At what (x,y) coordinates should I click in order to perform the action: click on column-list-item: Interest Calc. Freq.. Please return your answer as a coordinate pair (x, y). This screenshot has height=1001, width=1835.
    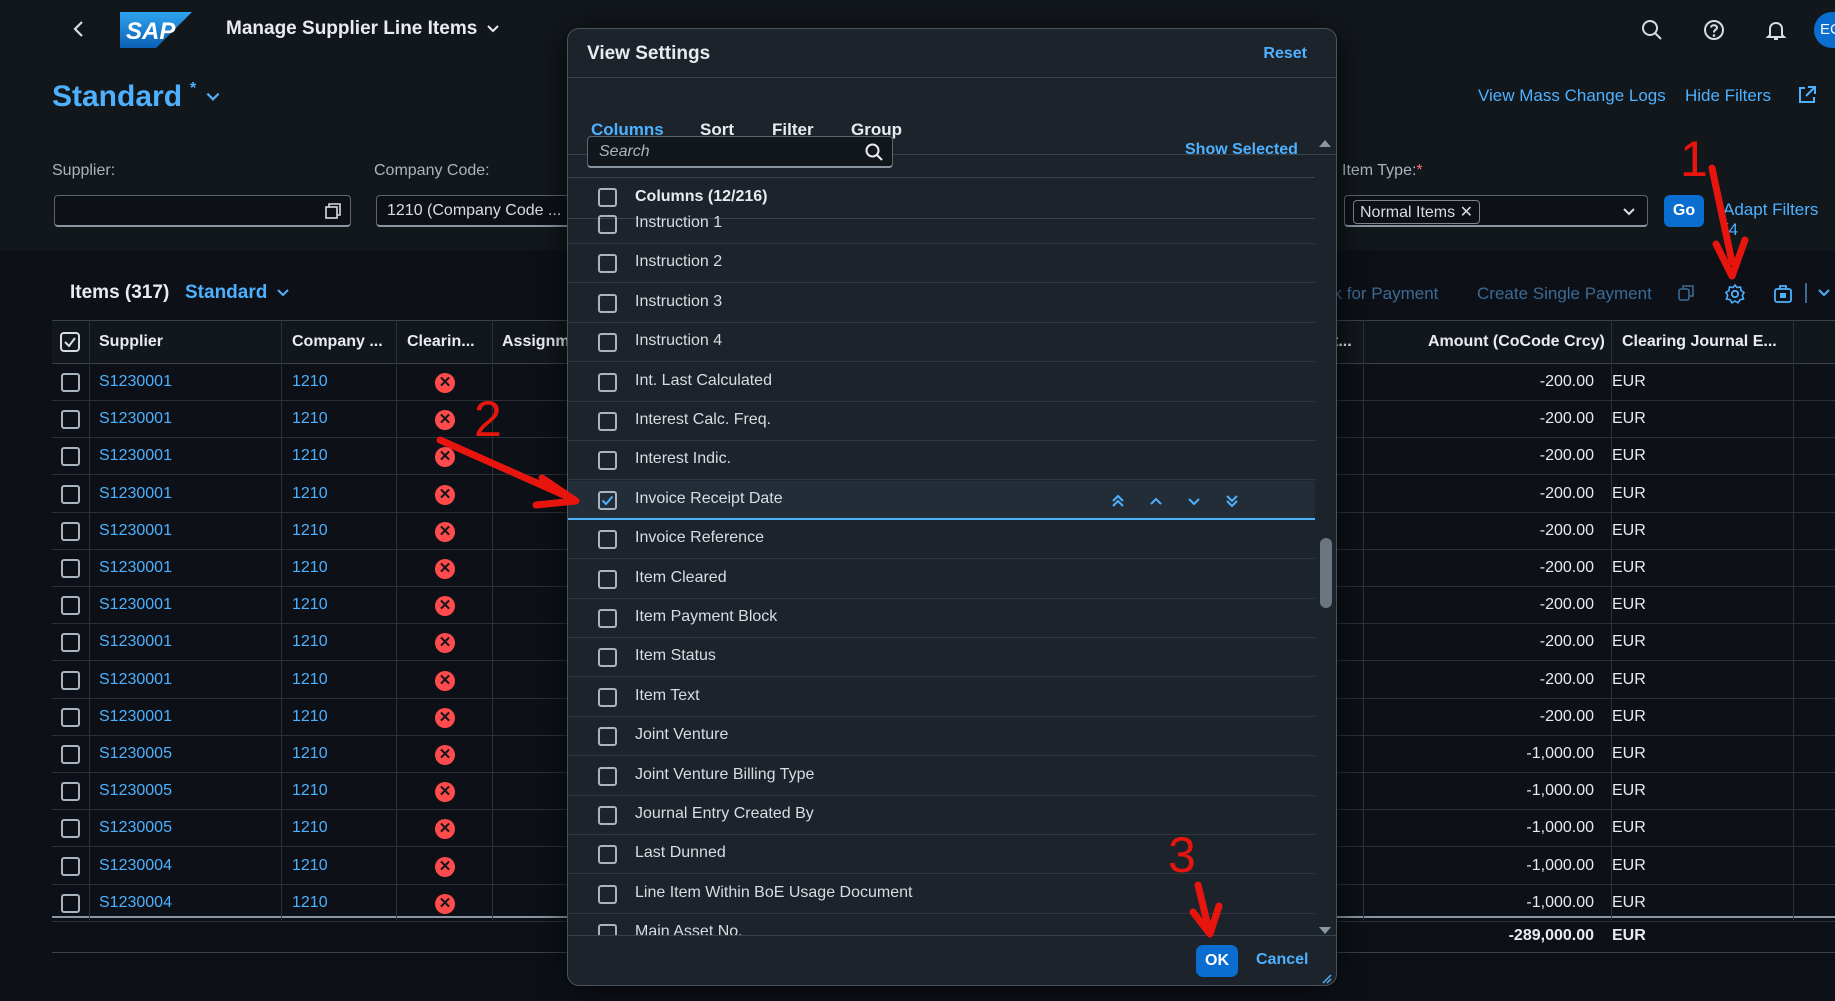
    Looking at the image, I should click on (941, 421).